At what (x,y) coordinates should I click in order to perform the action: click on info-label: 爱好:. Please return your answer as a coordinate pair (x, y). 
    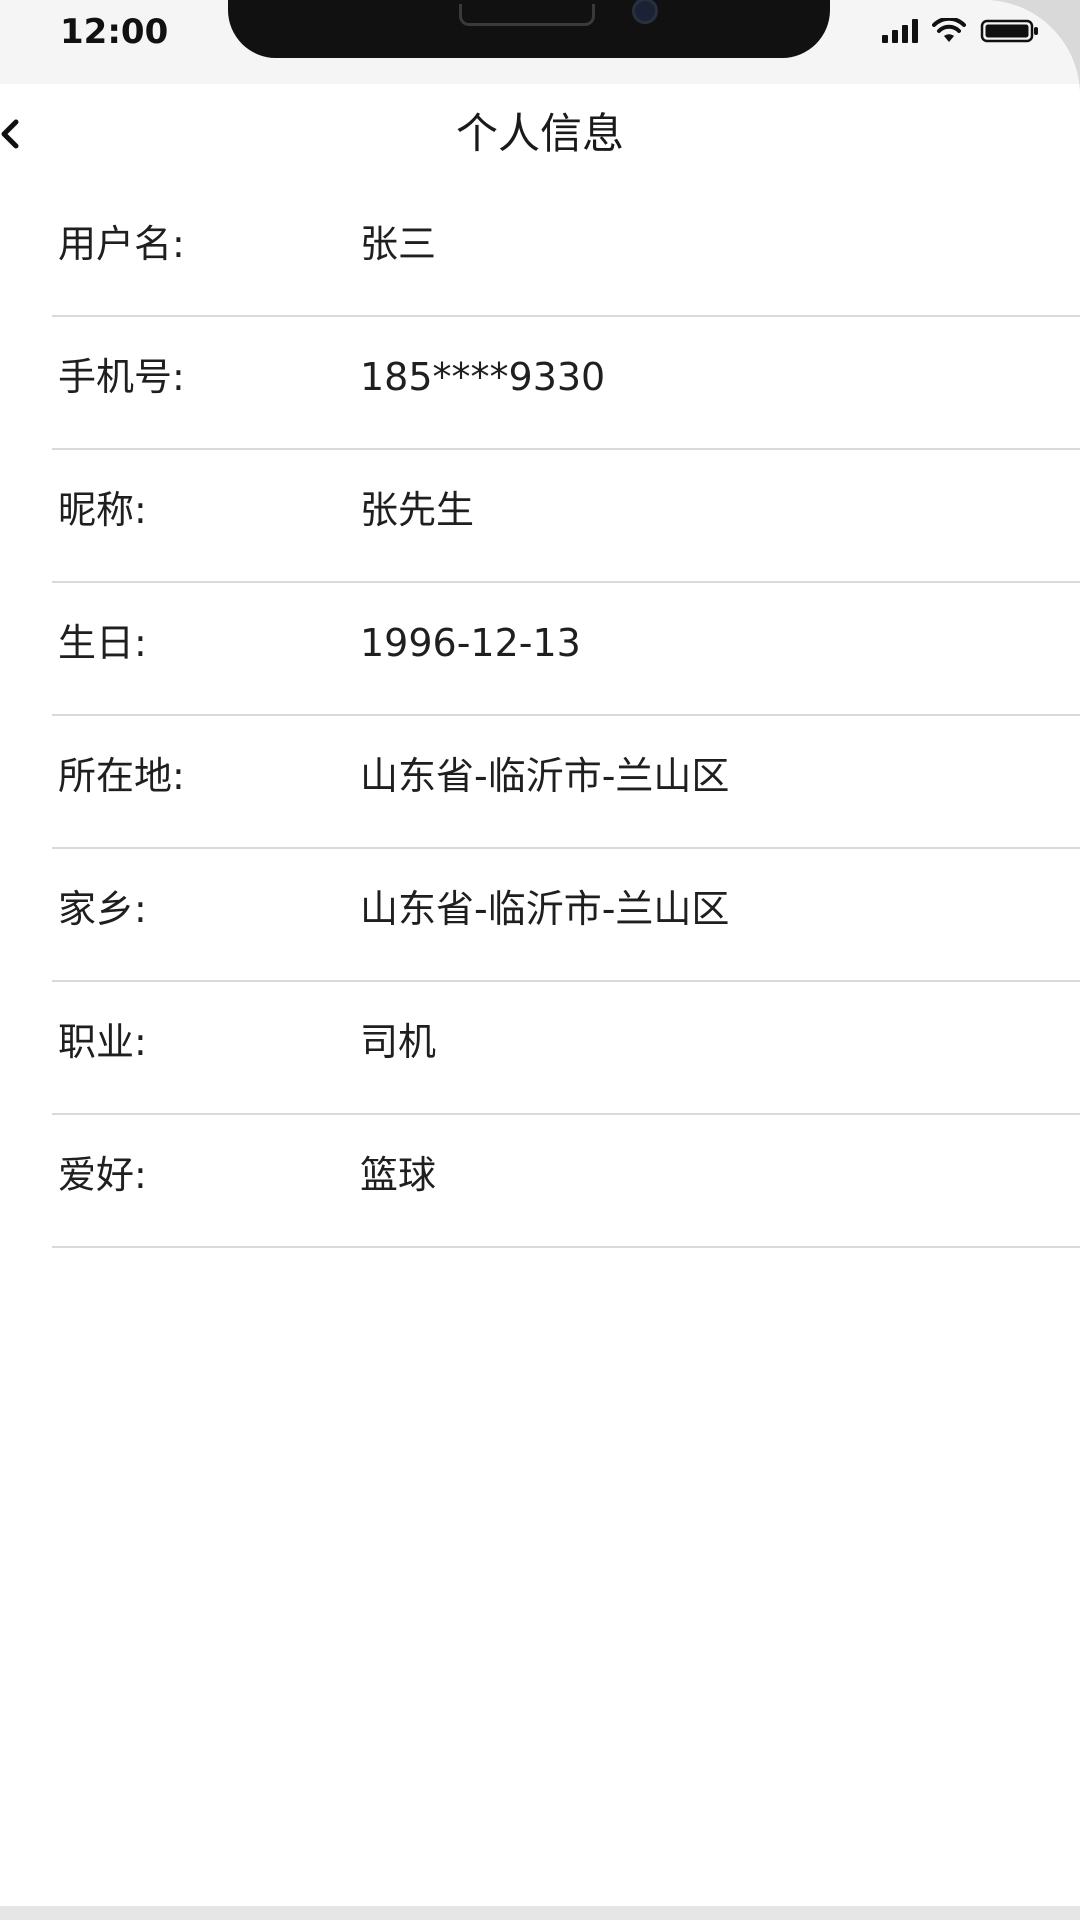
    Looking at the image, I should click on (102, 1175).